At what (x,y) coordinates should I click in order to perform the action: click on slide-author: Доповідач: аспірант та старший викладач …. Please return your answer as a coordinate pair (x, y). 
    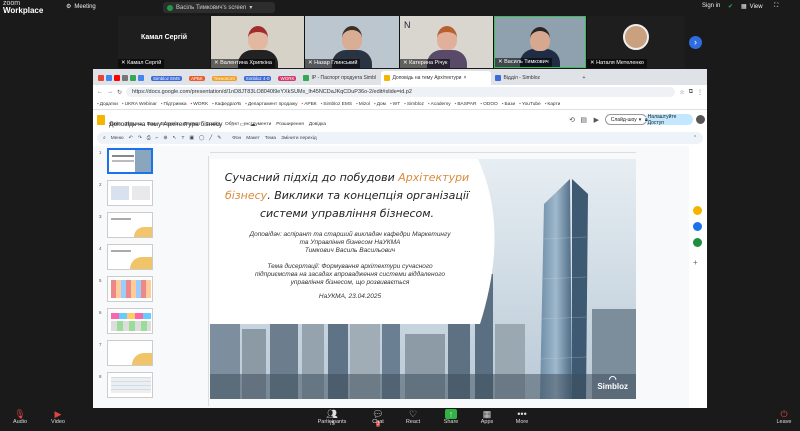
    Looking at the image, I should click on (350, 243).